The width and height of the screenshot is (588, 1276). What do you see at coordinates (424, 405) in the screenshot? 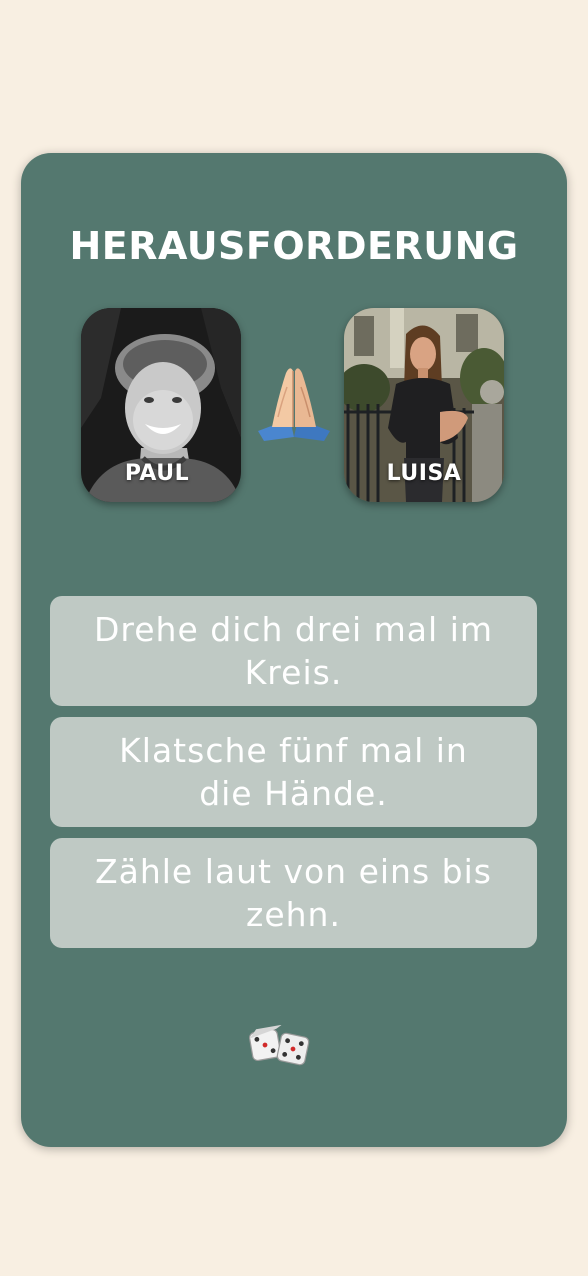
I see `player-card-luisa: LUISA` at bounding box center [424, 405].